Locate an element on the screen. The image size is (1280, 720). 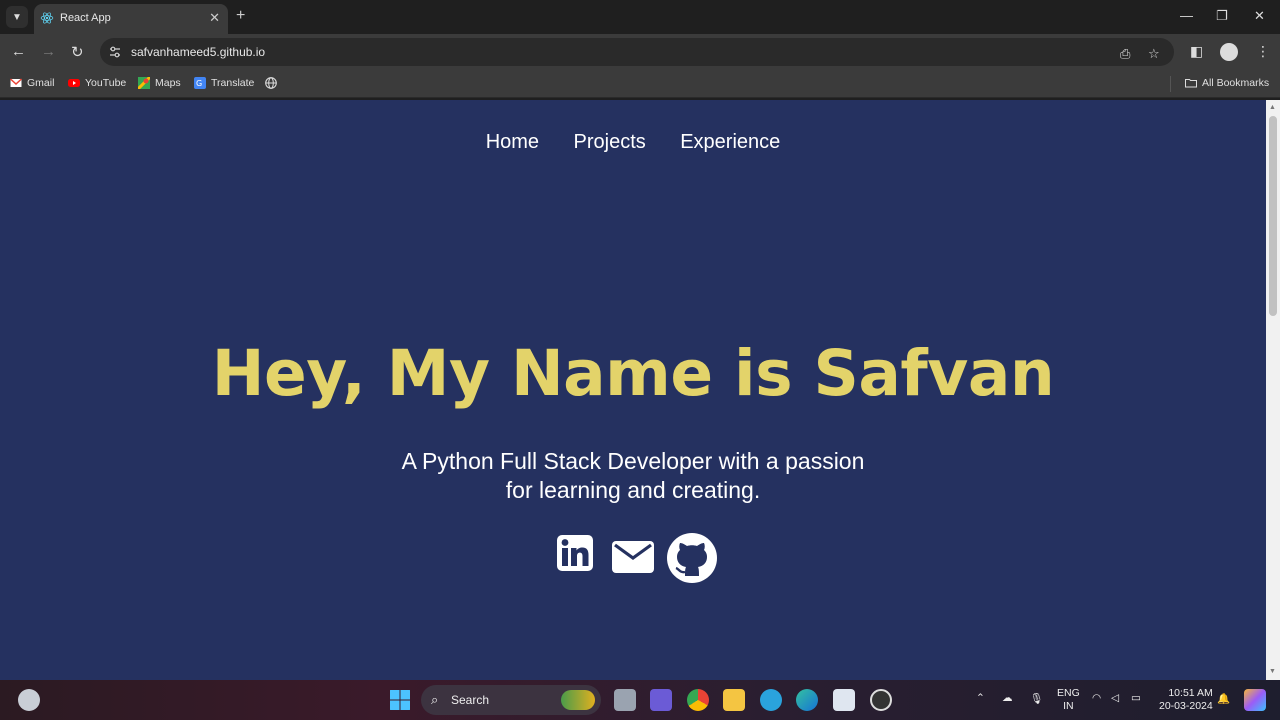
notification-bell-icon: 🔔 is located at coordinates (1223, 698).